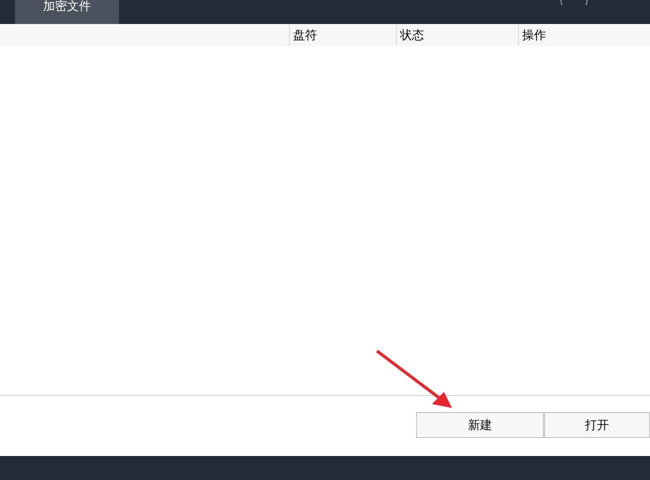  What do you see at coordinates (305, 35) in the screenshot?
I see `column-header: 盘符` at bounding box center [305, 35].